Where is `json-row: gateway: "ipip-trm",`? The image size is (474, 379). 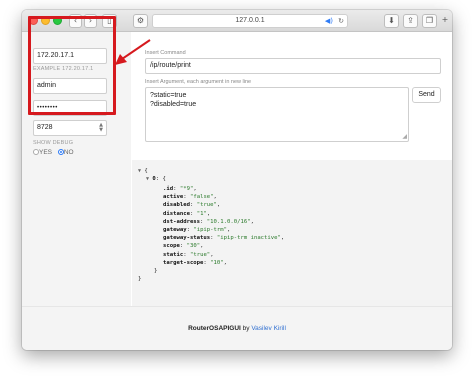 json-row: gateway: "ipip-trm", is located at coordinates (197, 230).